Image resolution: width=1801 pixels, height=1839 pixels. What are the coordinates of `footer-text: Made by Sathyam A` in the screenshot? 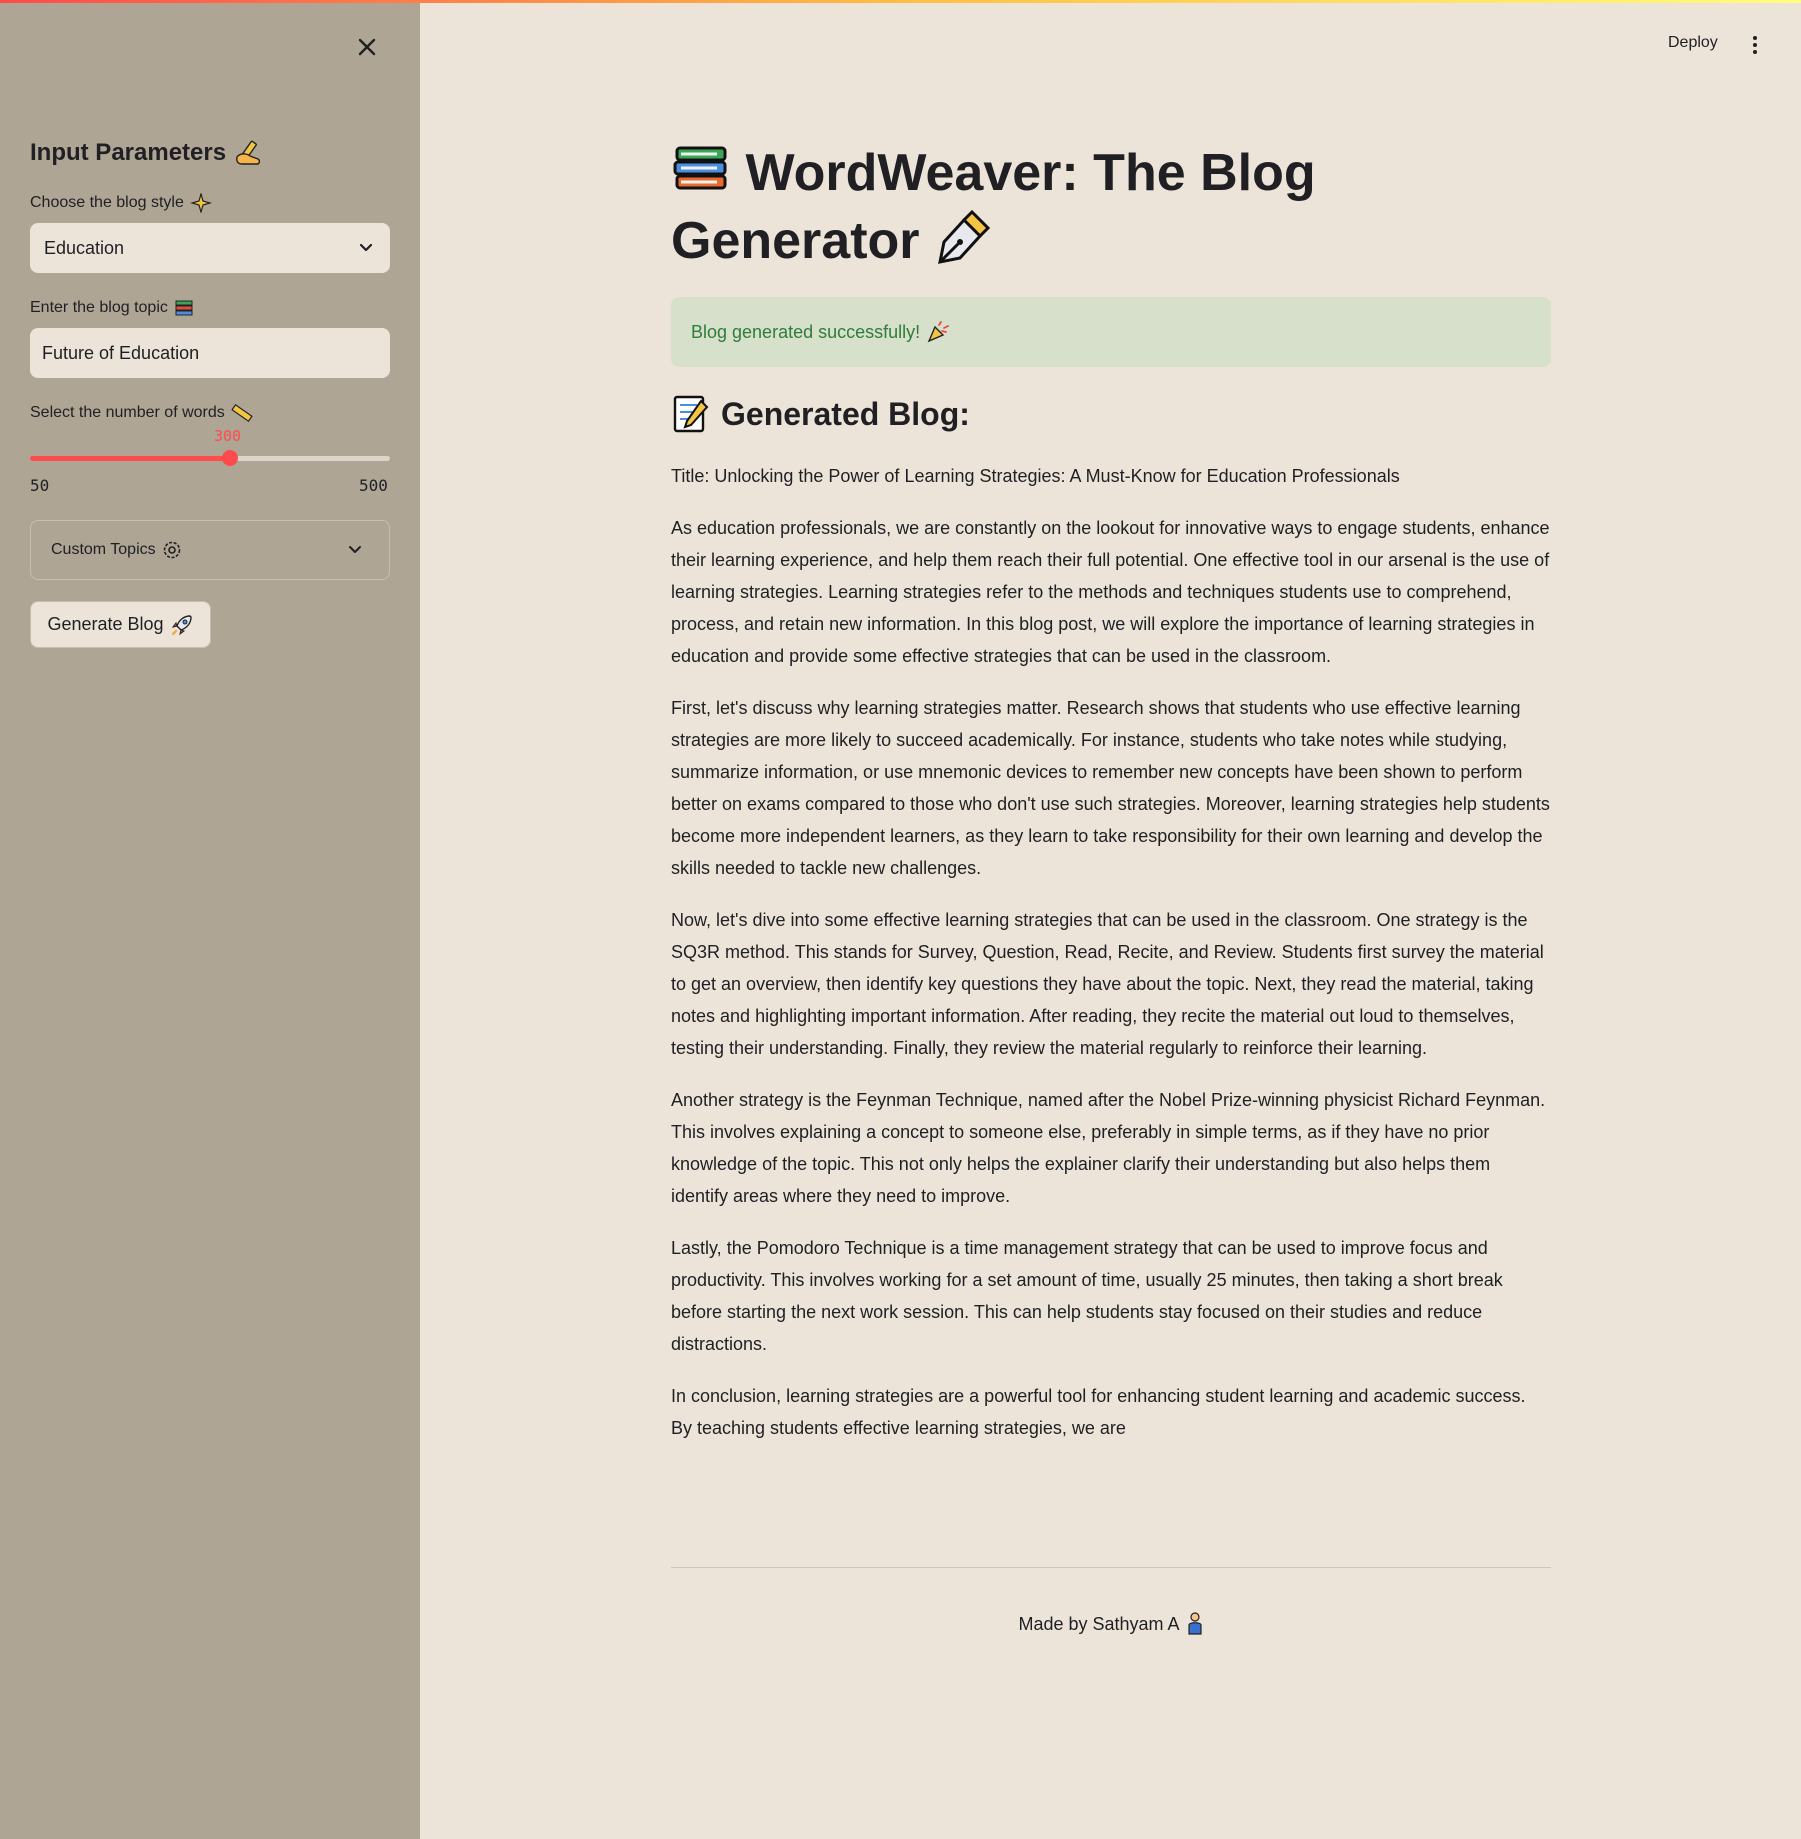 It's located at (1099, 1623).